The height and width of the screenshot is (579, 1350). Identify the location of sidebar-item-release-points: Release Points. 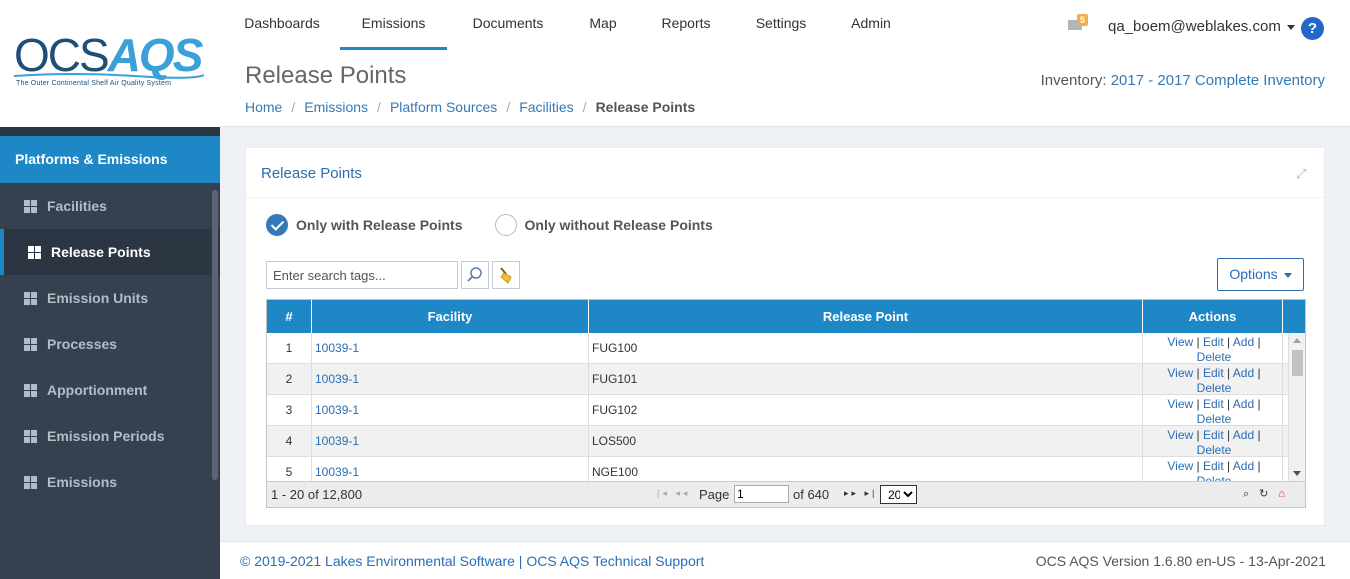
(110, 252).